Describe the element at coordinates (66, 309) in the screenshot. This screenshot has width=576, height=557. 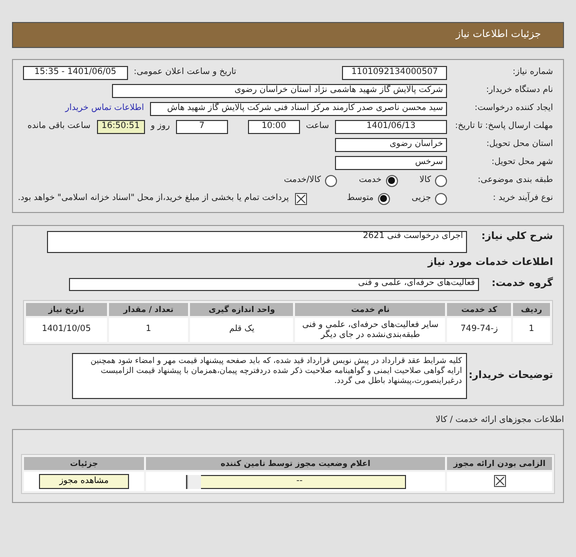
I see `column-header: تاریخ نیاز` at that location.